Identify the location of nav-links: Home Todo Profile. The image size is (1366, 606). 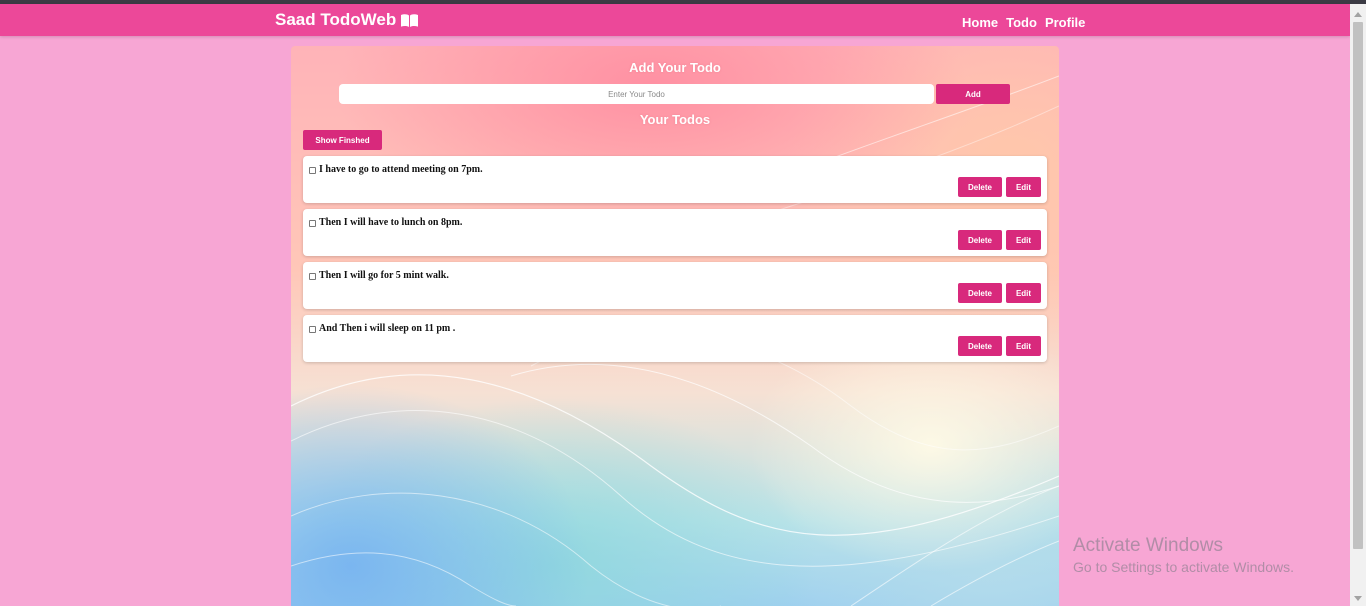
(1023, 22).